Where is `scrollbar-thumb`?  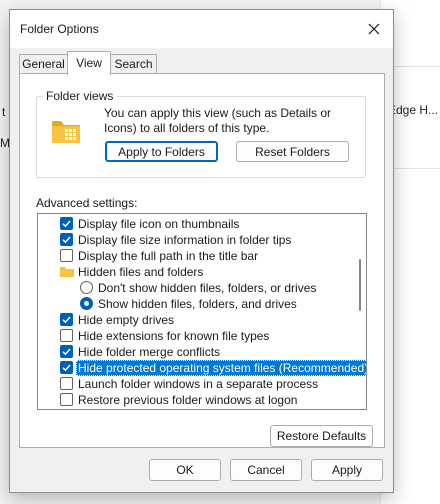 scrollbar-thumb is located at coordinates (360, 285).